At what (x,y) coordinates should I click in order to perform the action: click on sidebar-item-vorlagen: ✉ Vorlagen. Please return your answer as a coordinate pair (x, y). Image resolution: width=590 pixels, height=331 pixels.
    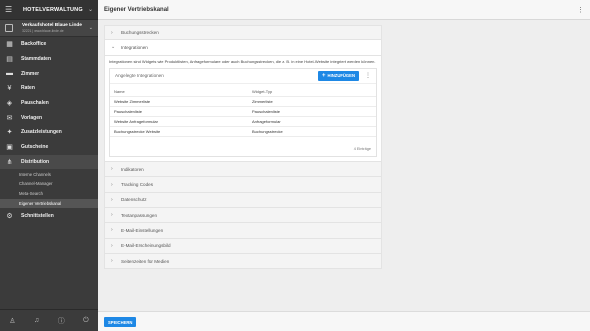
    Looking at the image, I should click on (49, 117).